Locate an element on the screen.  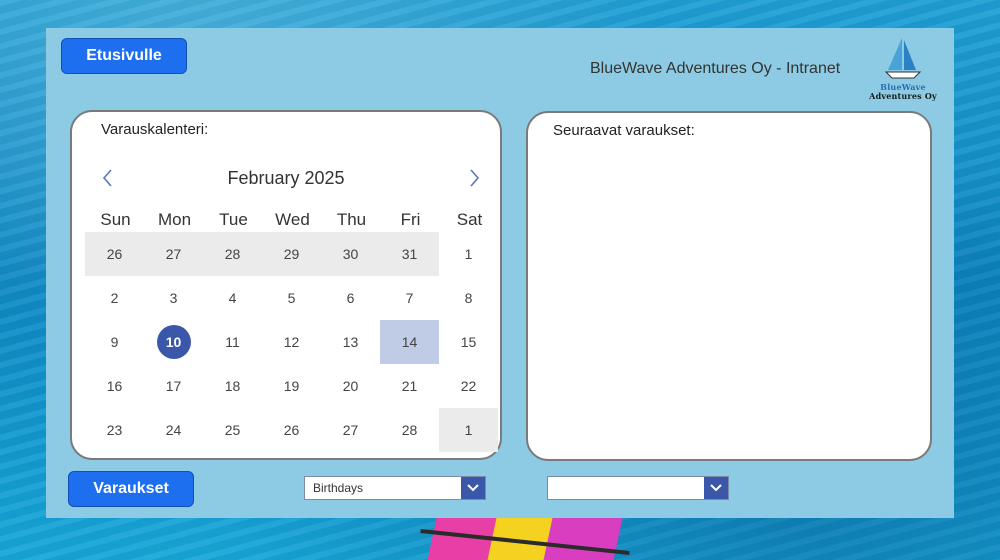
calendar-day-number: 13 is located at coordinates (350, 342).